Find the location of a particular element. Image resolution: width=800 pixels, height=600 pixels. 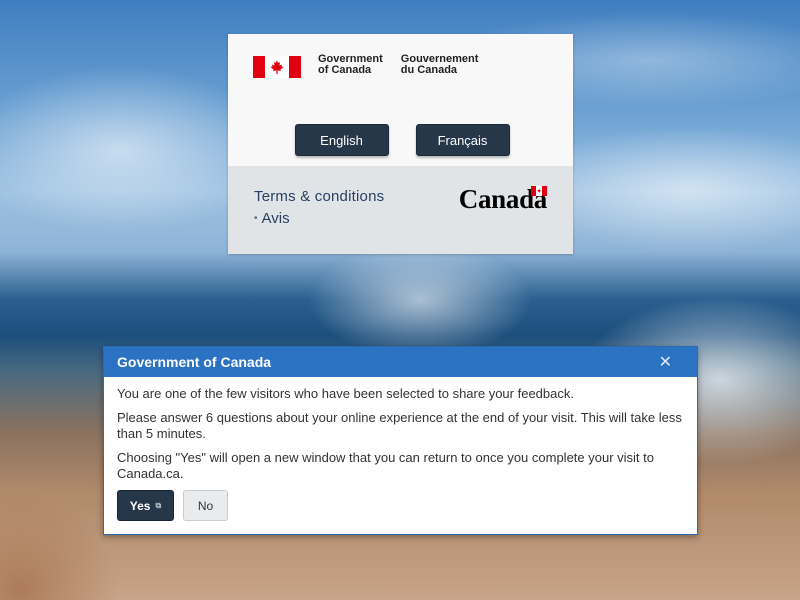

maple-leaf-icon is located at coordinates (277, 67).